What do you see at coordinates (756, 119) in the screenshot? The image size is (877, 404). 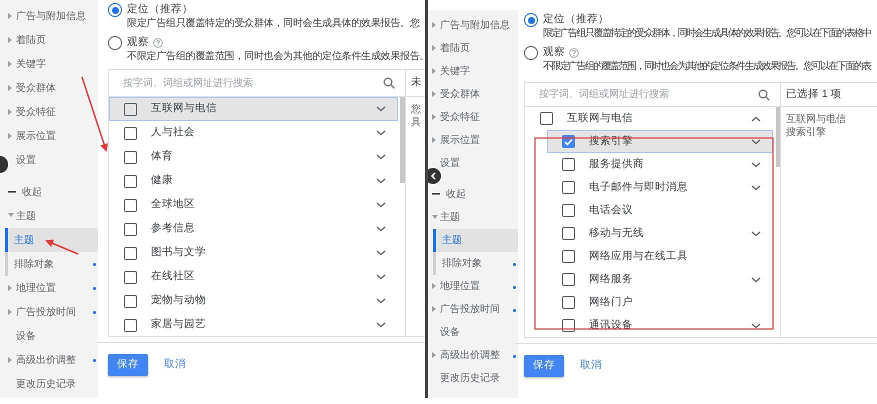 I see `chevron-up-icon` at bounding box center [756, 119].